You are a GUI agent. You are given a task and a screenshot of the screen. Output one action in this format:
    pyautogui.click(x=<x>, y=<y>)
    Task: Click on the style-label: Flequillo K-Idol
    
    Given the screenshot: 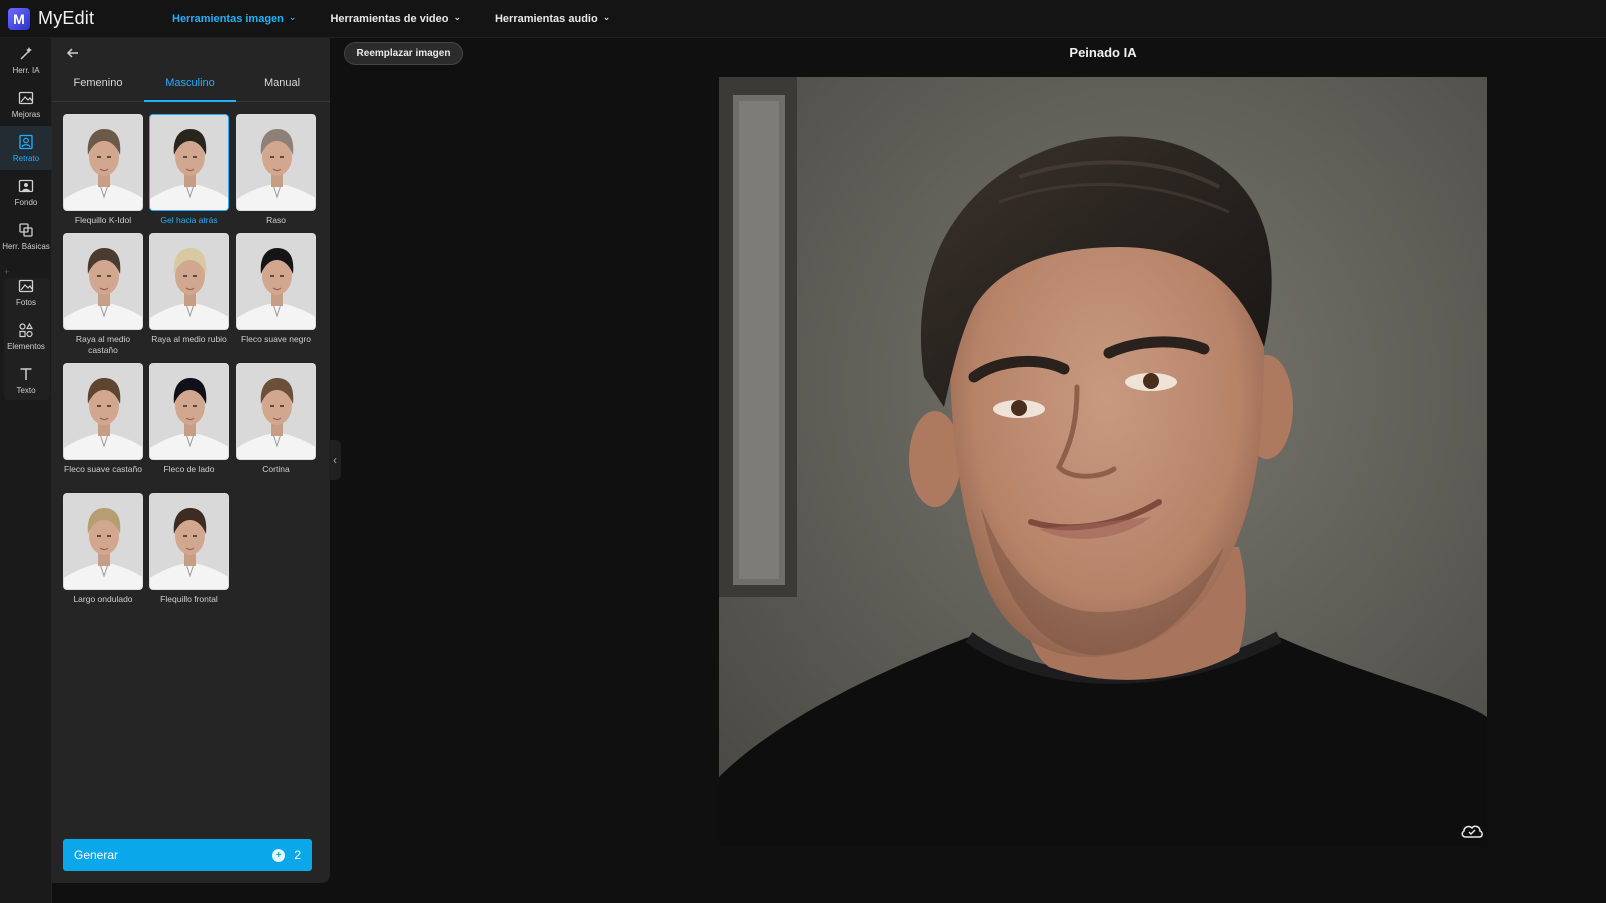 What is the action you would take?
    pyautogui.click(x=103, y=220)
    